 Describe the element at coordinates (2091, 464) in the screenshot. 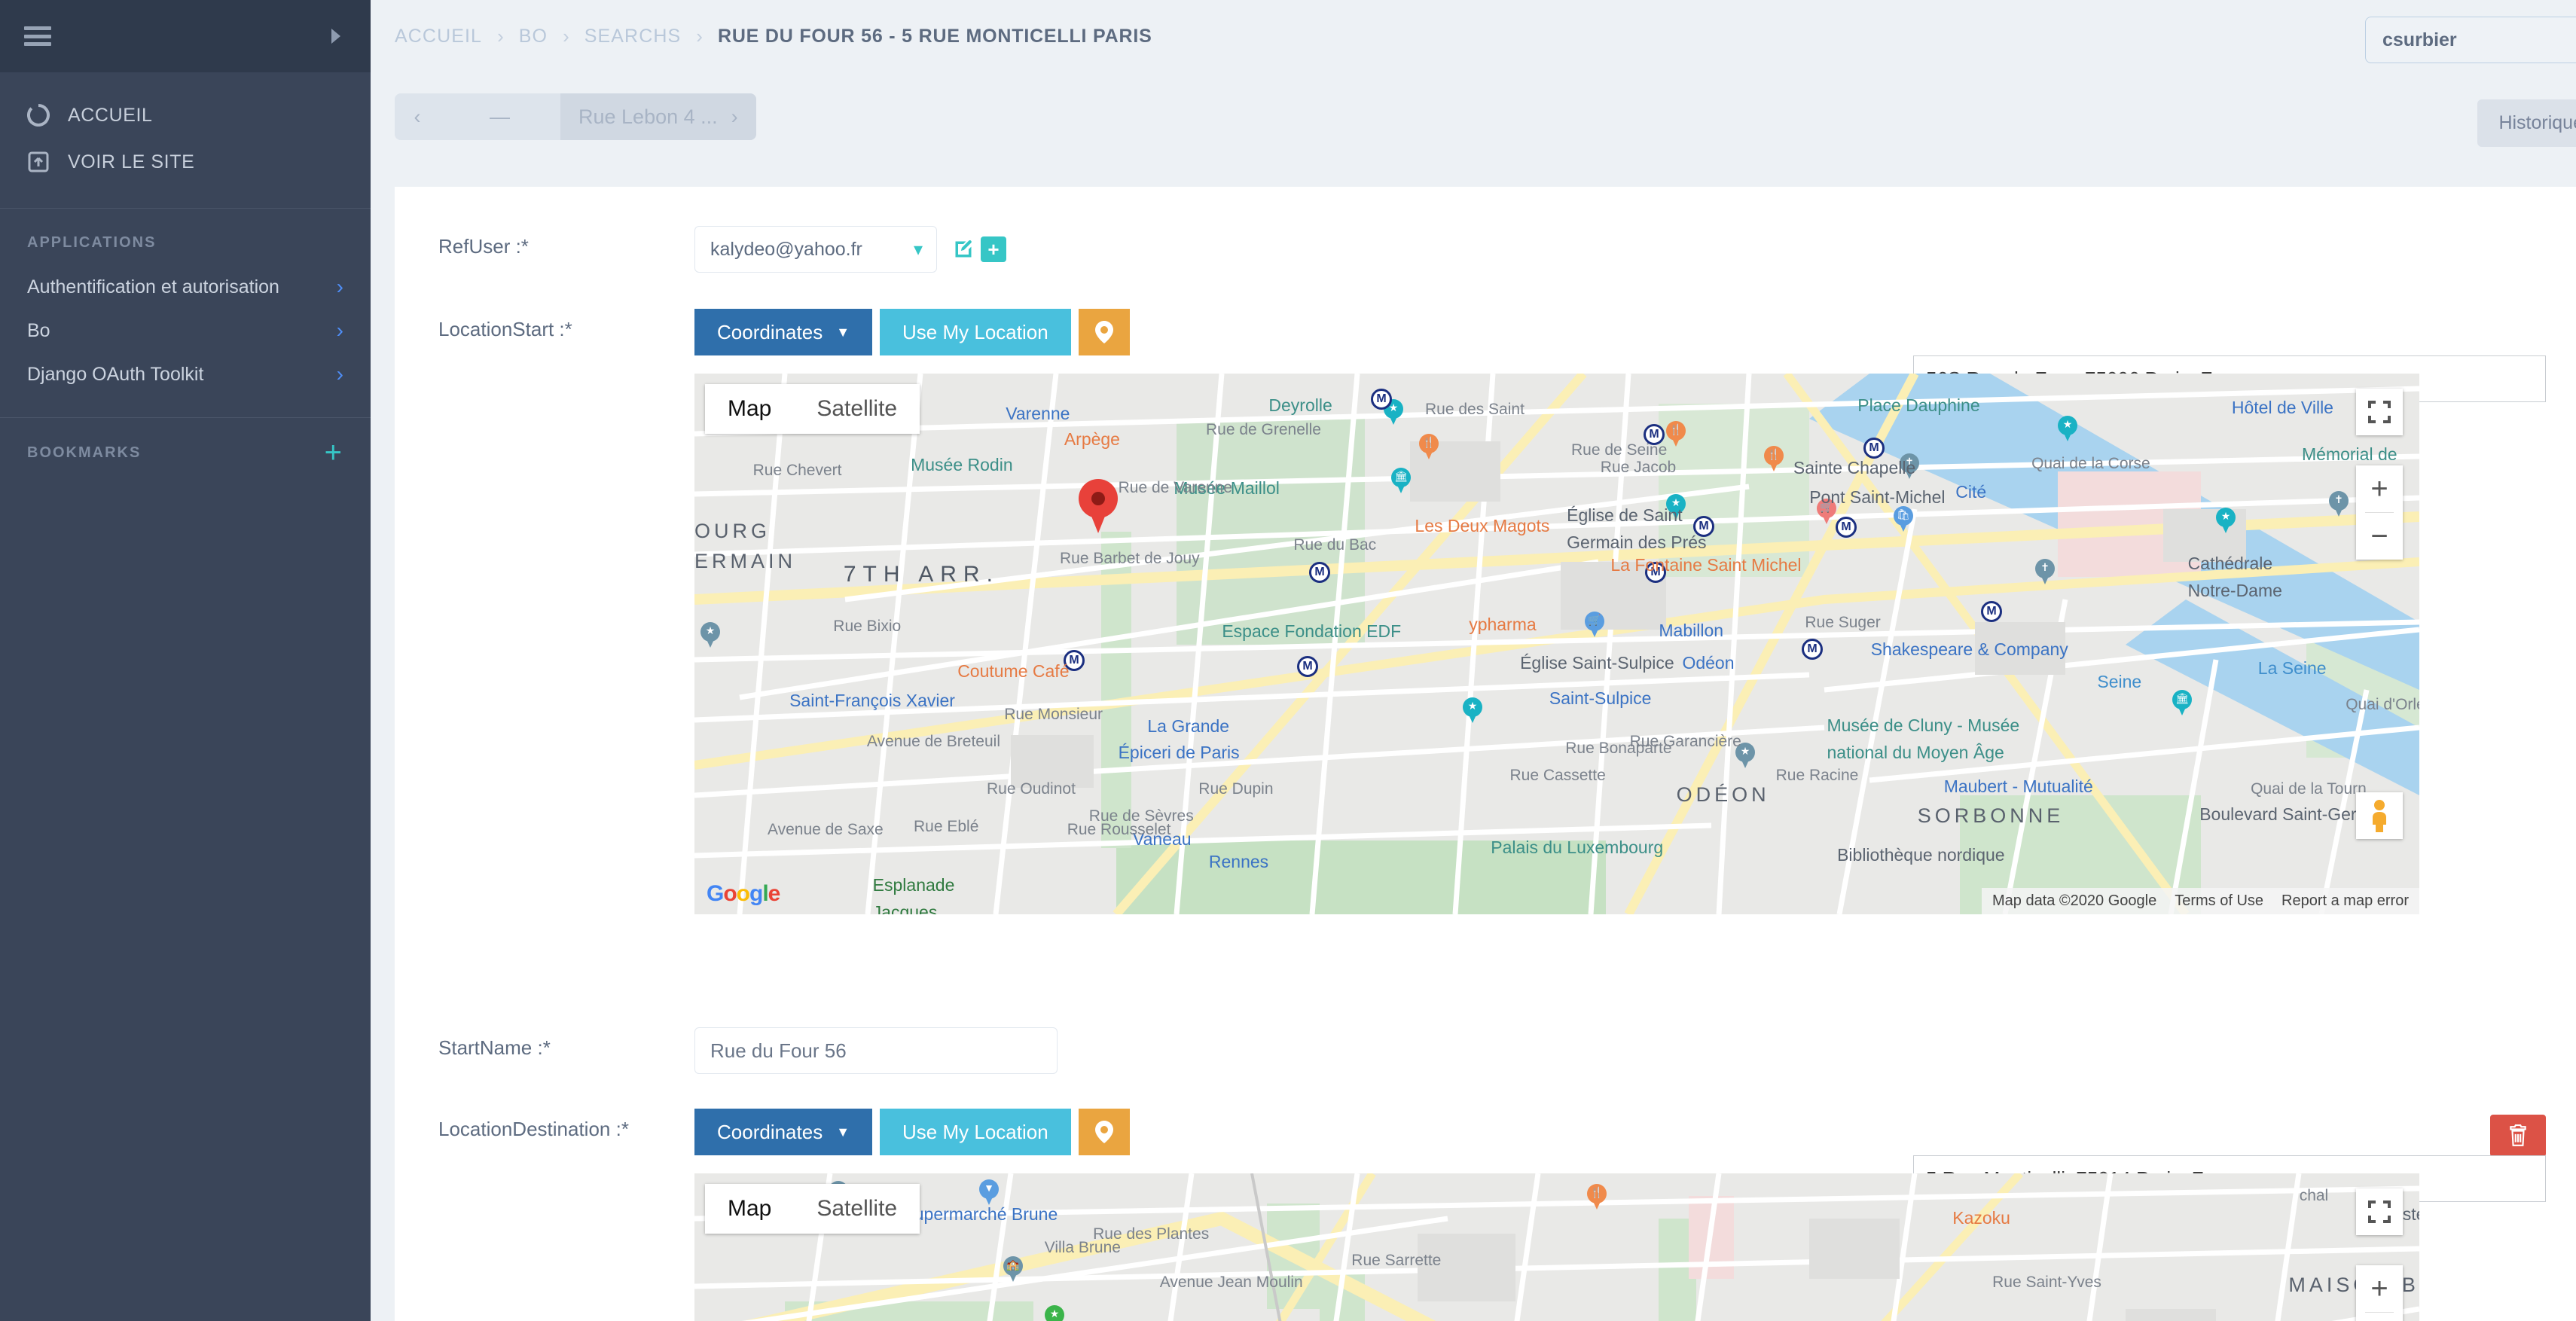

I see `map-label: Quai de la Corse` at that location.